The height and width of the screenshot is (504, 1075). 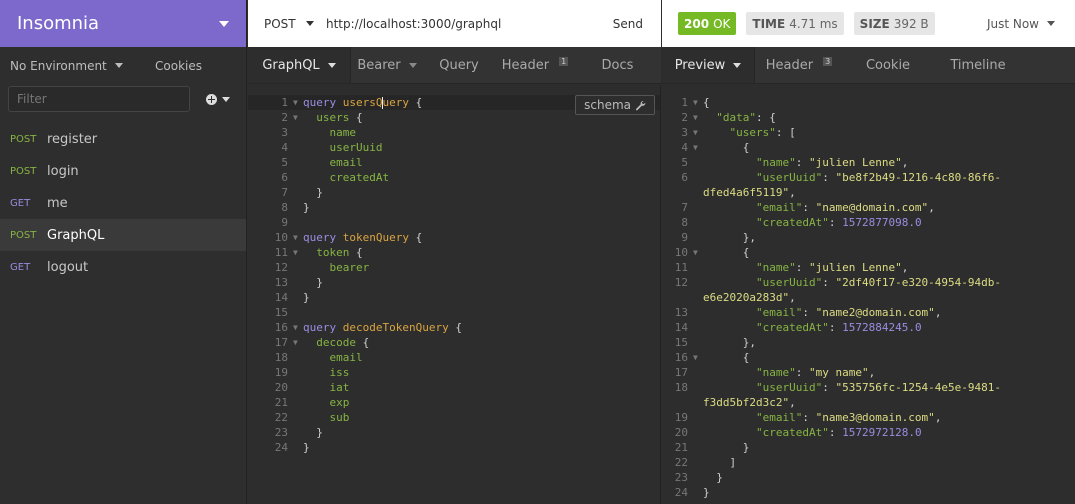 I want to click on method-label: POST, so click(x=280, y=23).